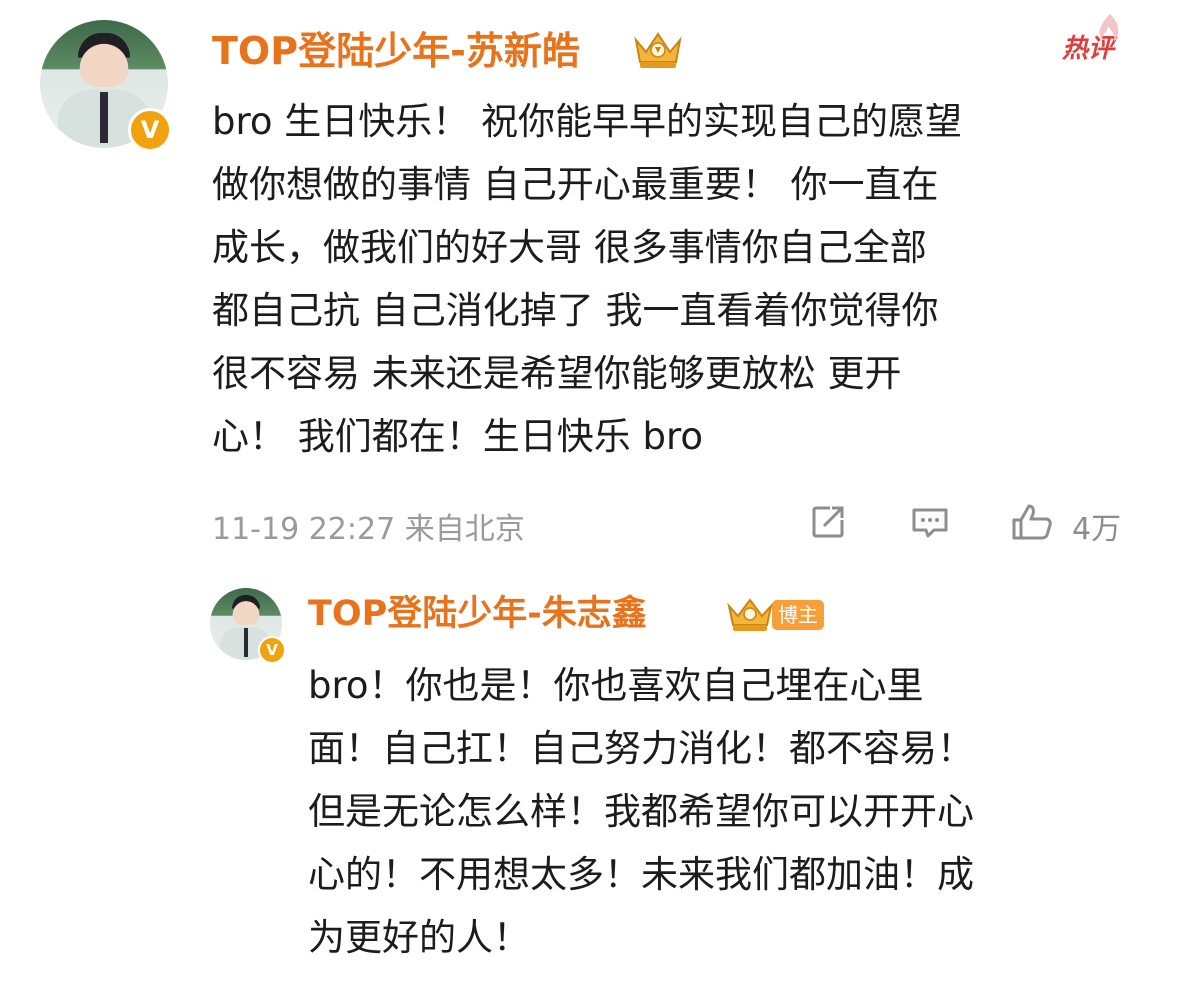  Describe the element at coordinates (477, 614) in the screenshot. I see `username: TOP登陆少年-朱志鑫` at that location.